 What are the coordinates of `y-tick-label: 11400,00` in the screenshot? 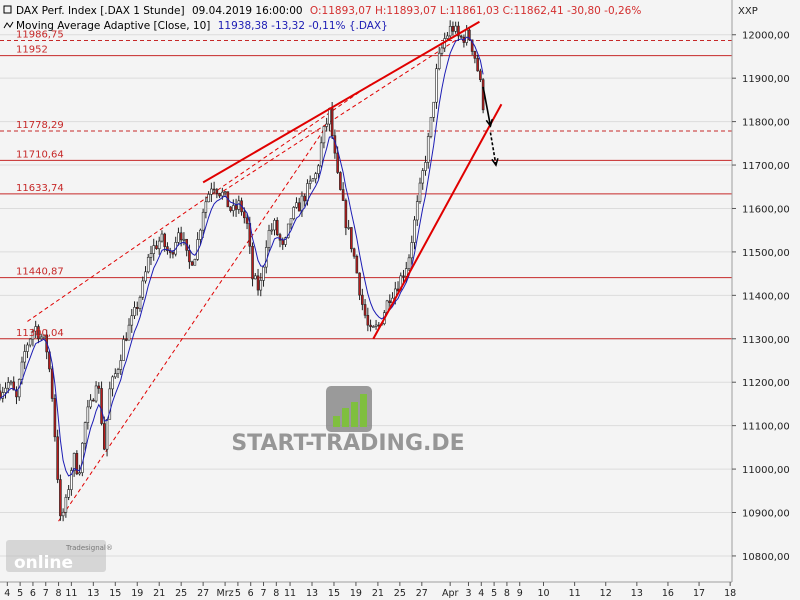 It's located at (766, 296).